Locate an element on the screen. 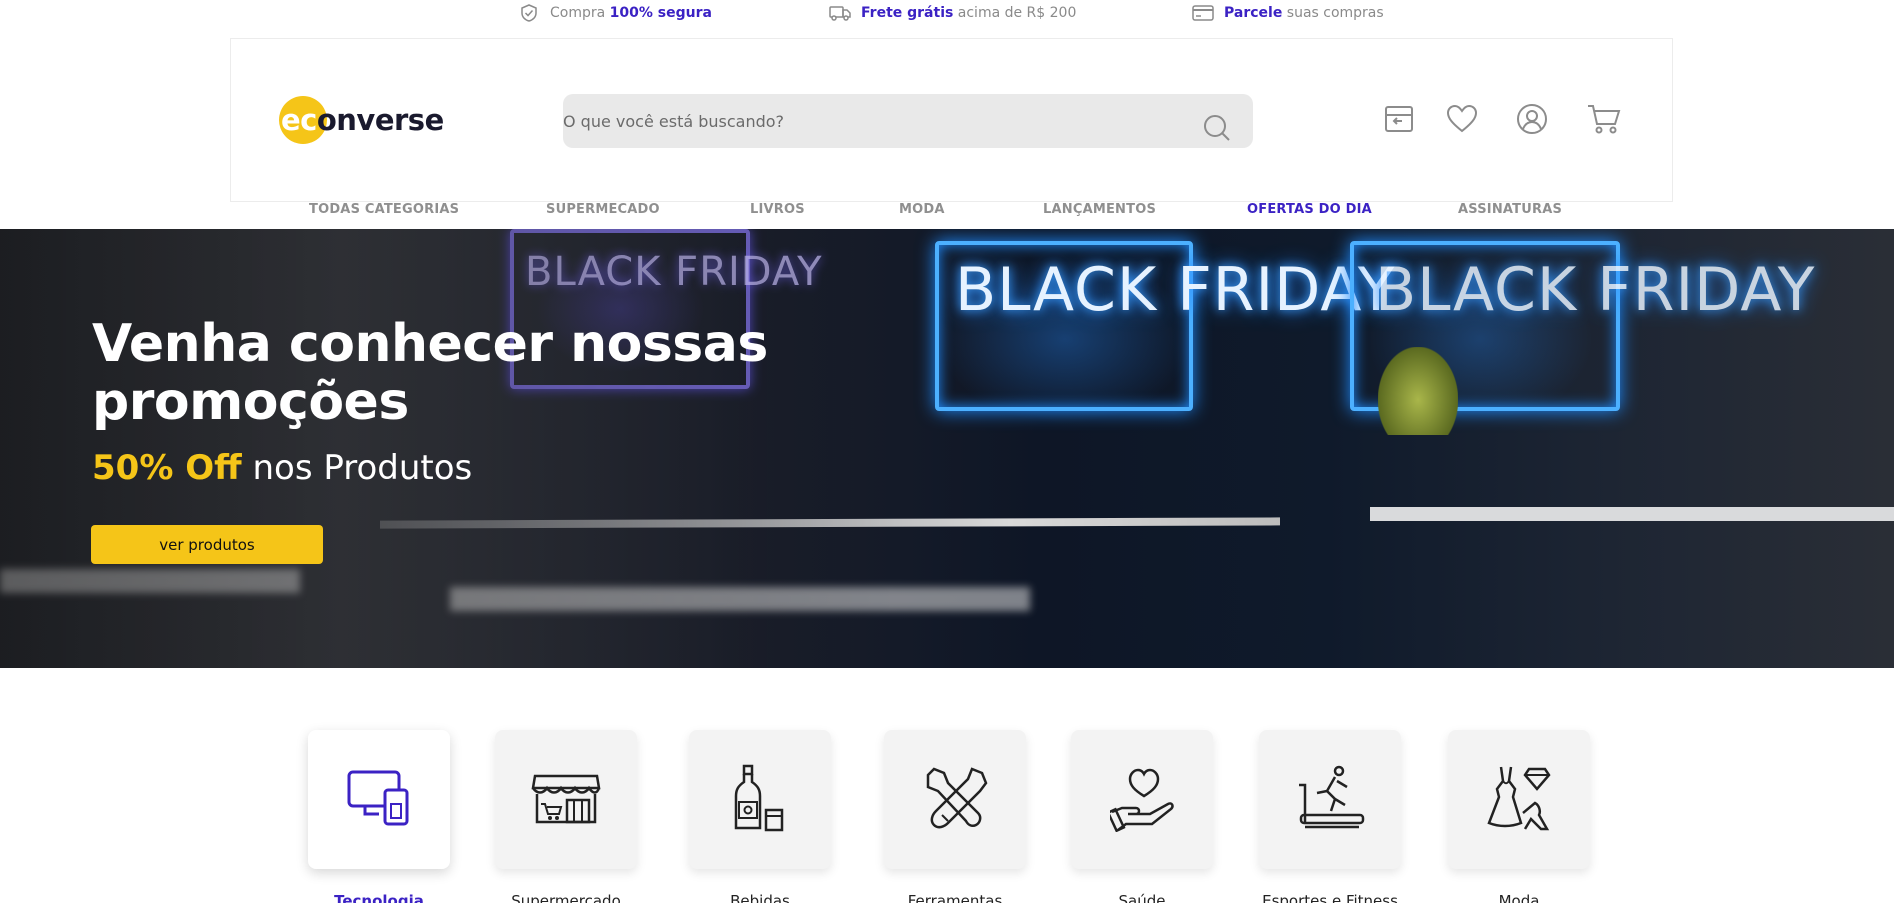  plant-decoration is located at coordinates (1418, 391).